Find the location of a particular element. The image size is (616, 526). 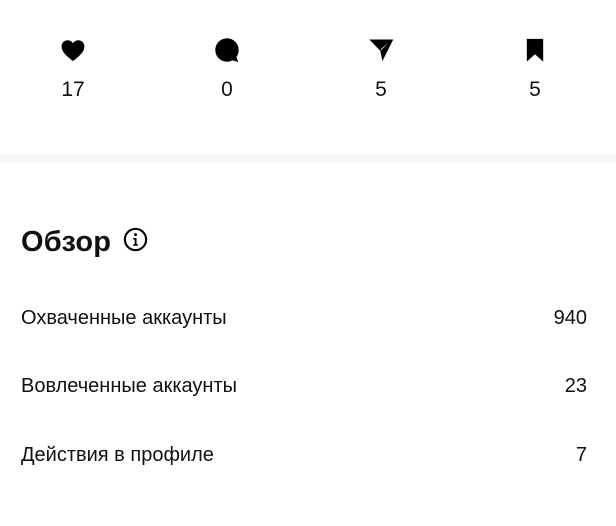

shares-count: 5 is located at coordinates (381, 89).